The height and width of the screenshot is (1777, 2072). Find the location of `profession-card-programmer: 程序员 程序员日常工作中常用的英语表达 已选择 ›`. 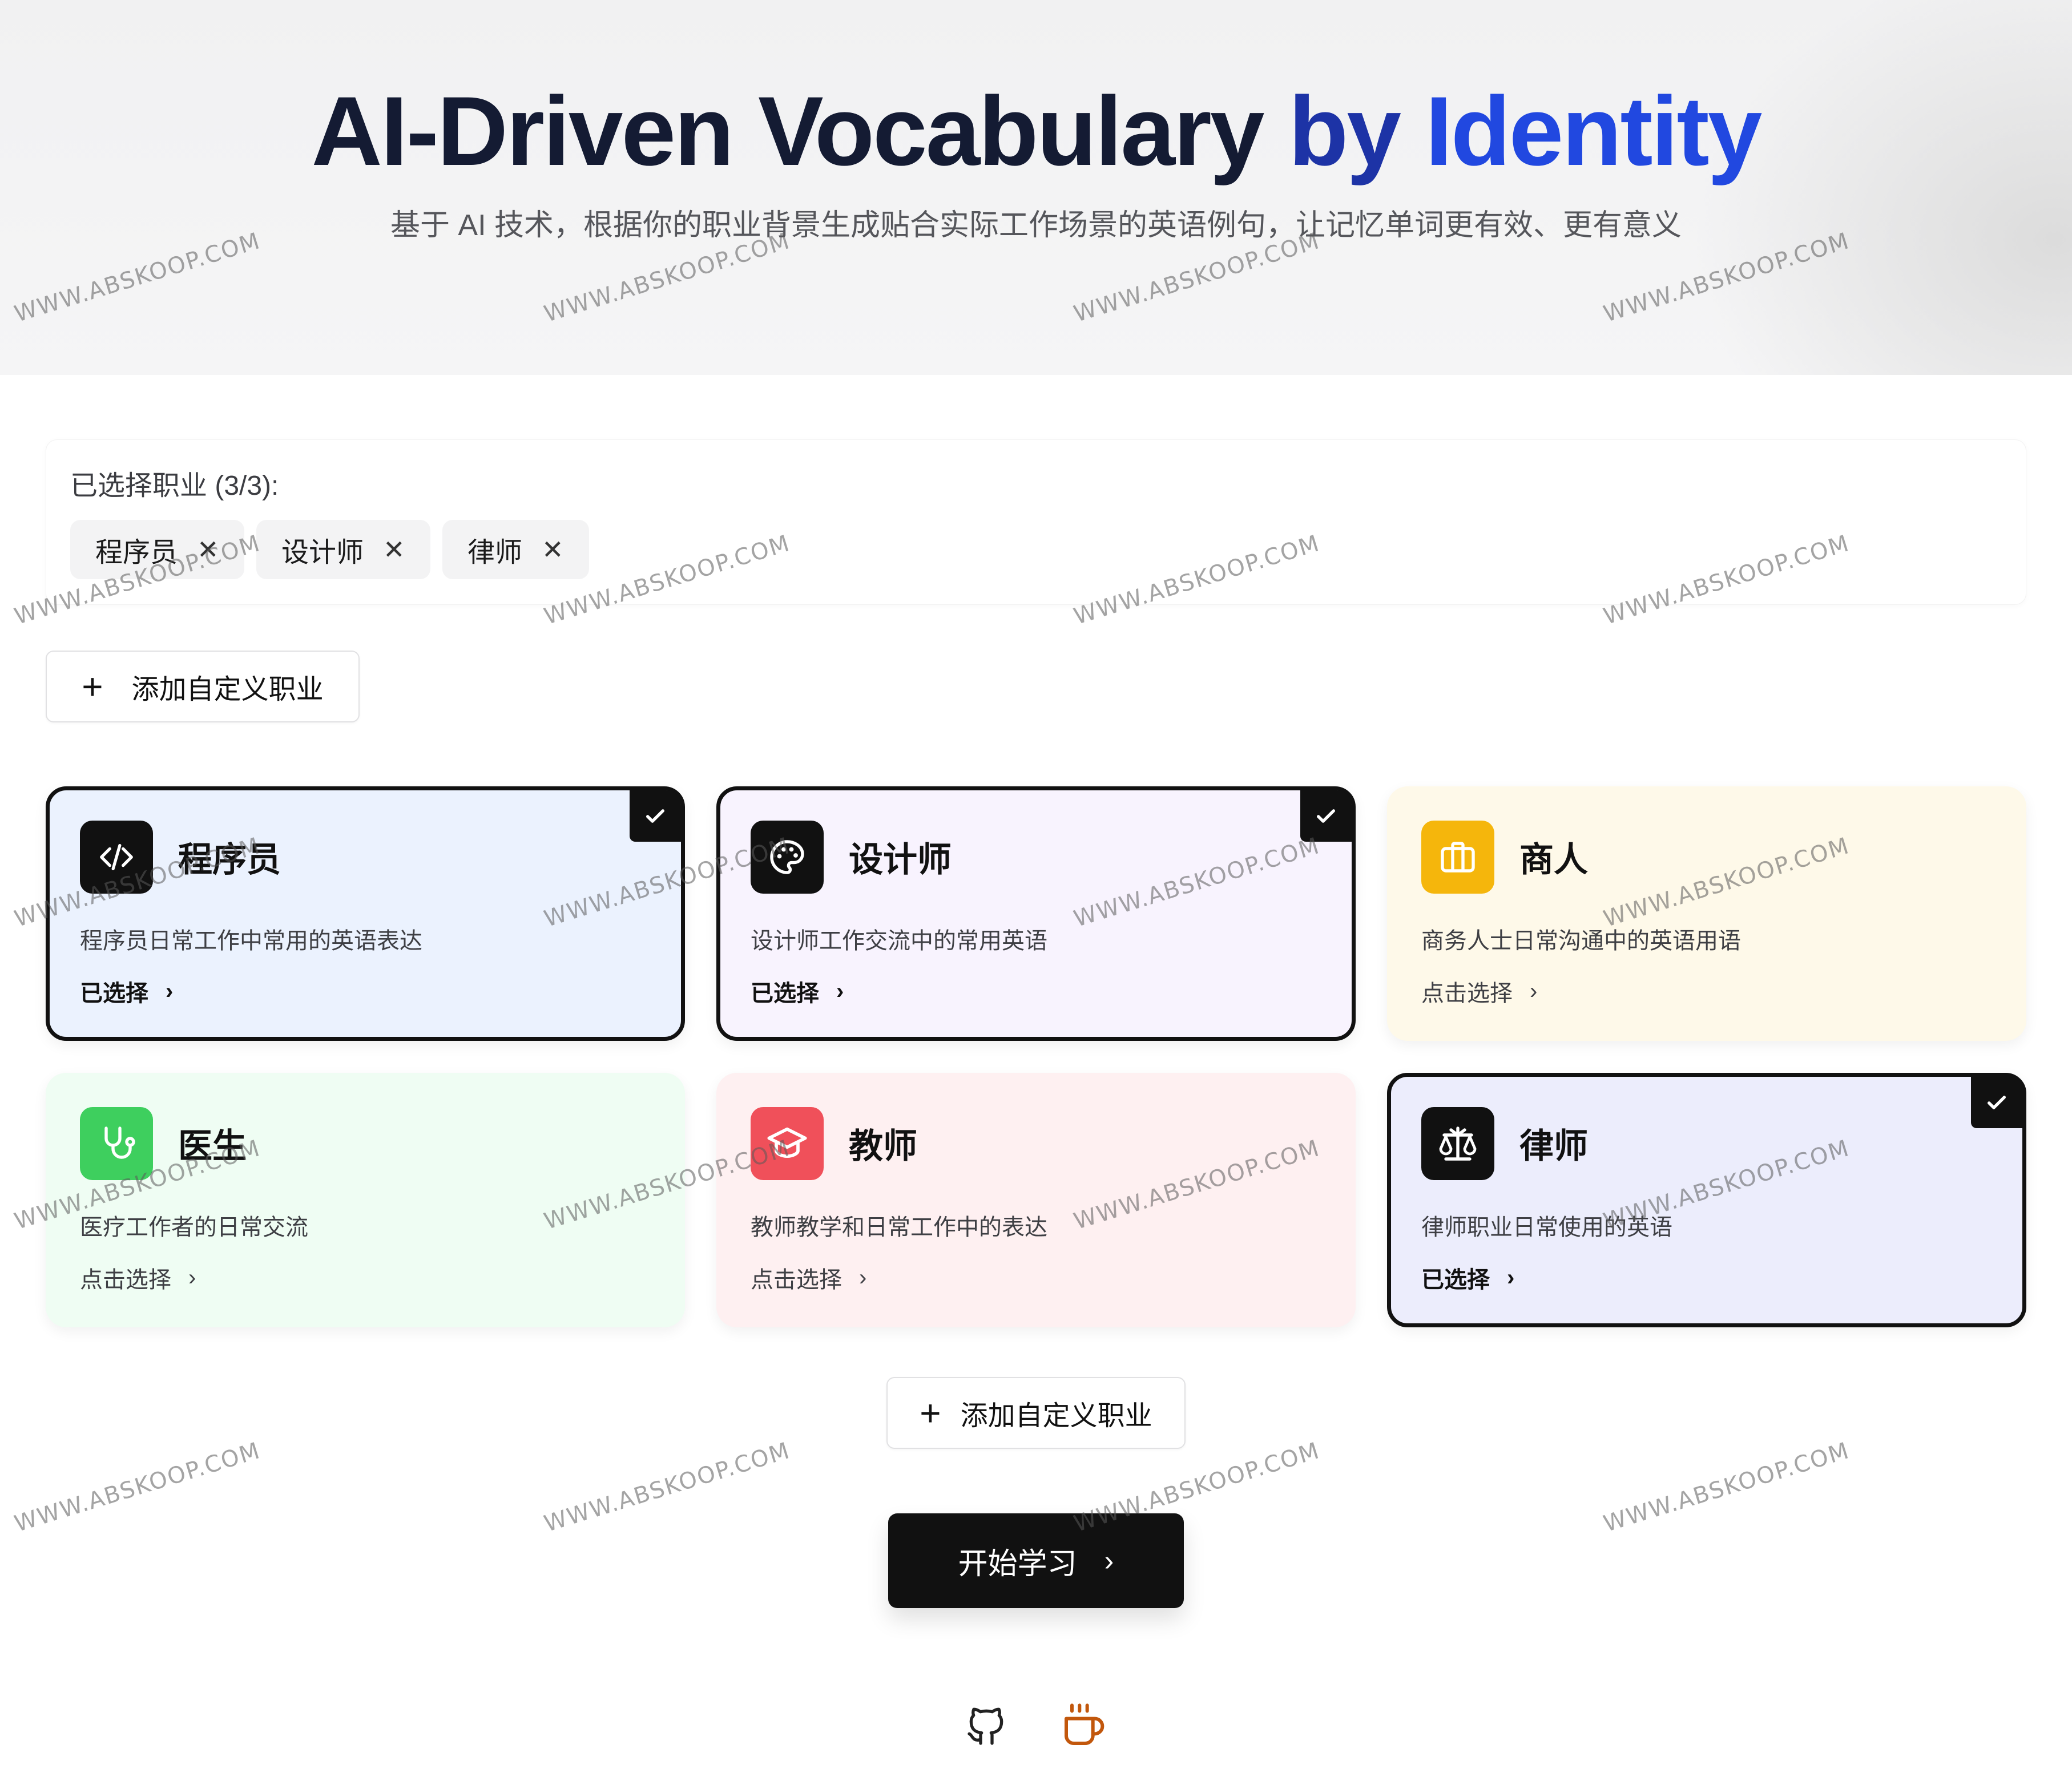

profession-card-programmer: 程序员 程序员日常工作中常用的英语表达 已选择 › is located at coordinates (365, 913).